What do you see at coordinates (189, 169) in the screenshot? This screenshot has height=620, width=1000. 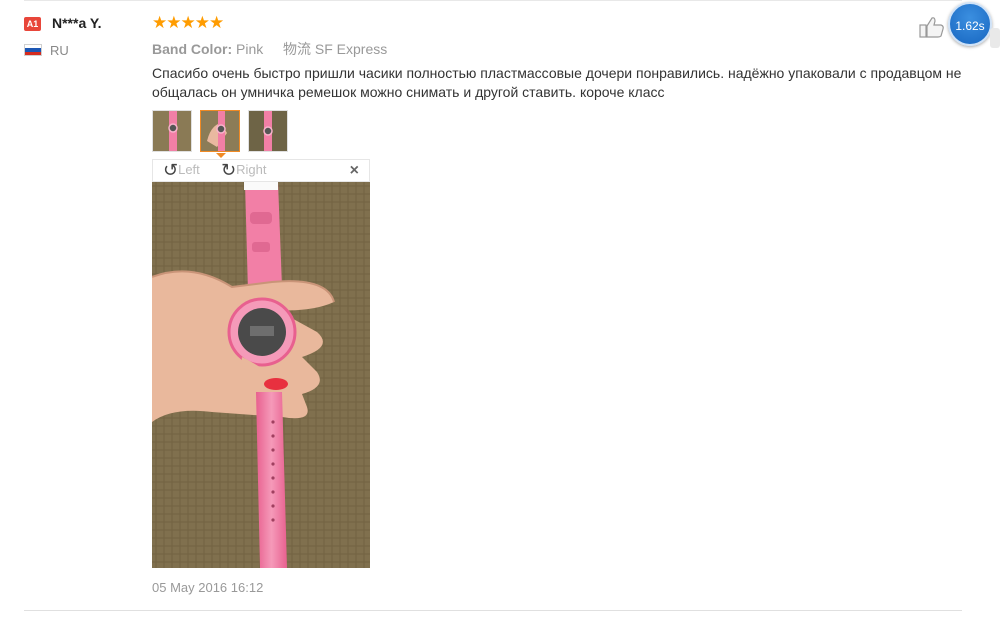 I see `rotate-left-label: Left` at bounding box center [189, 169].